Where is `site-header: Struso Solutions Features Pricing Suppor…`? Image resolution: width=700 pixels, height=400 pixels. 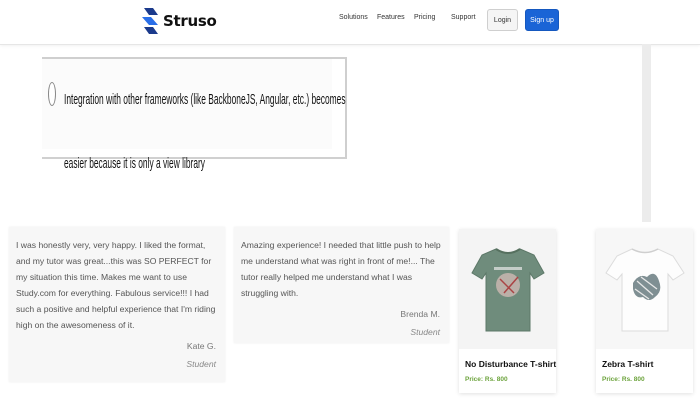 site-header: Struso Solutions Features Pricing Suppor… is located at coordinates (350, 22).